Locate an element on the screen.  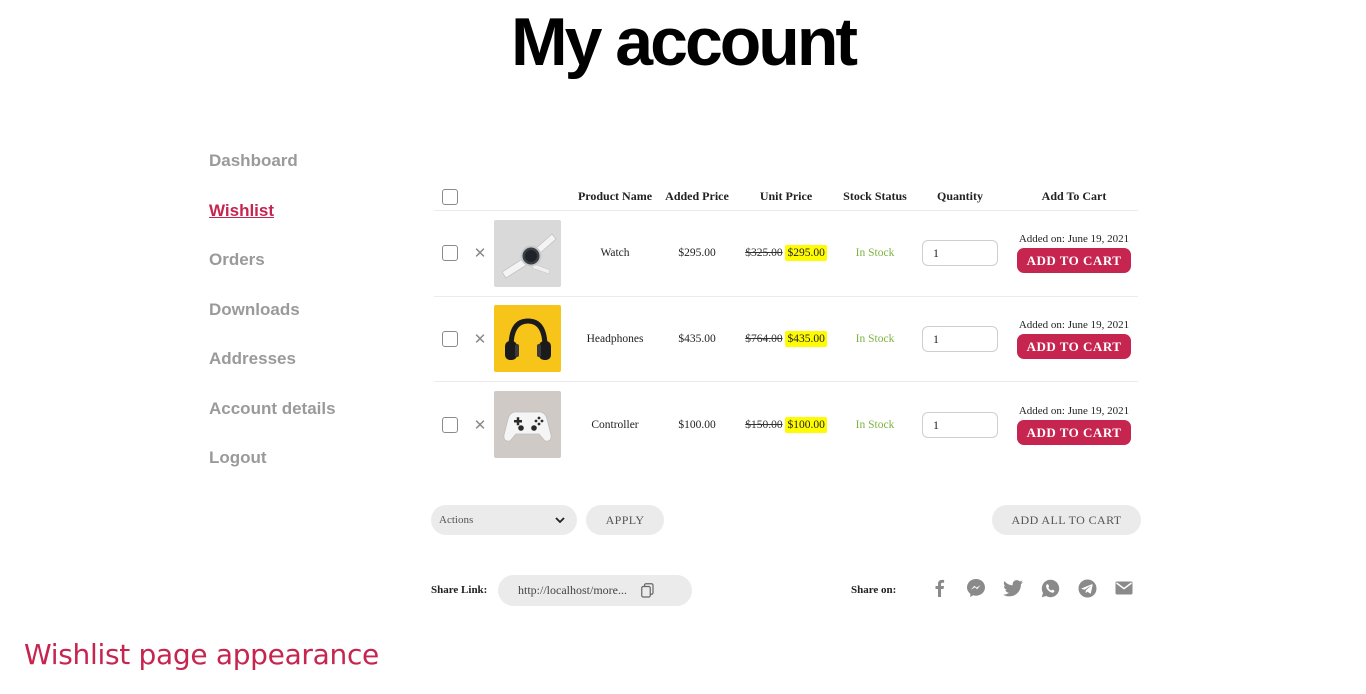
chevron-down-icon is located at coordinates (560, 519).